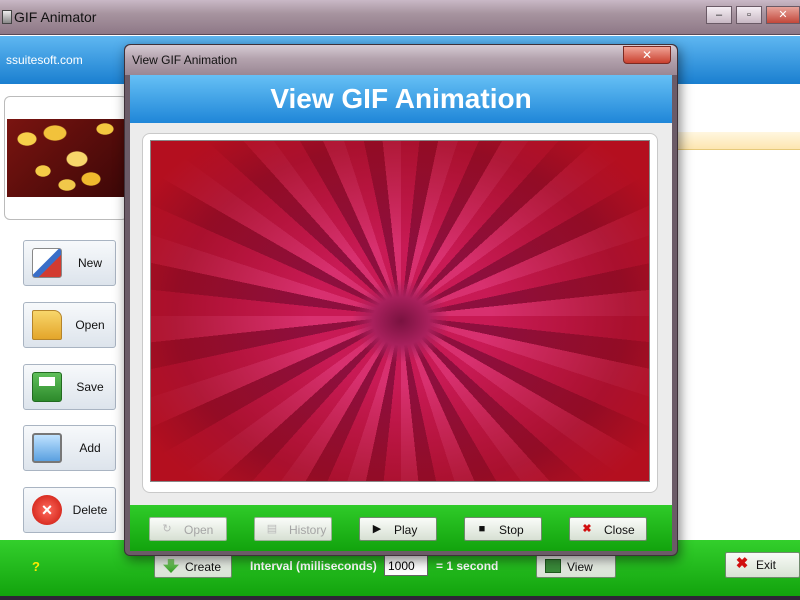 The image size is (800, 600). I want to click on dialog-close-button: ✕, so click(647, 55).